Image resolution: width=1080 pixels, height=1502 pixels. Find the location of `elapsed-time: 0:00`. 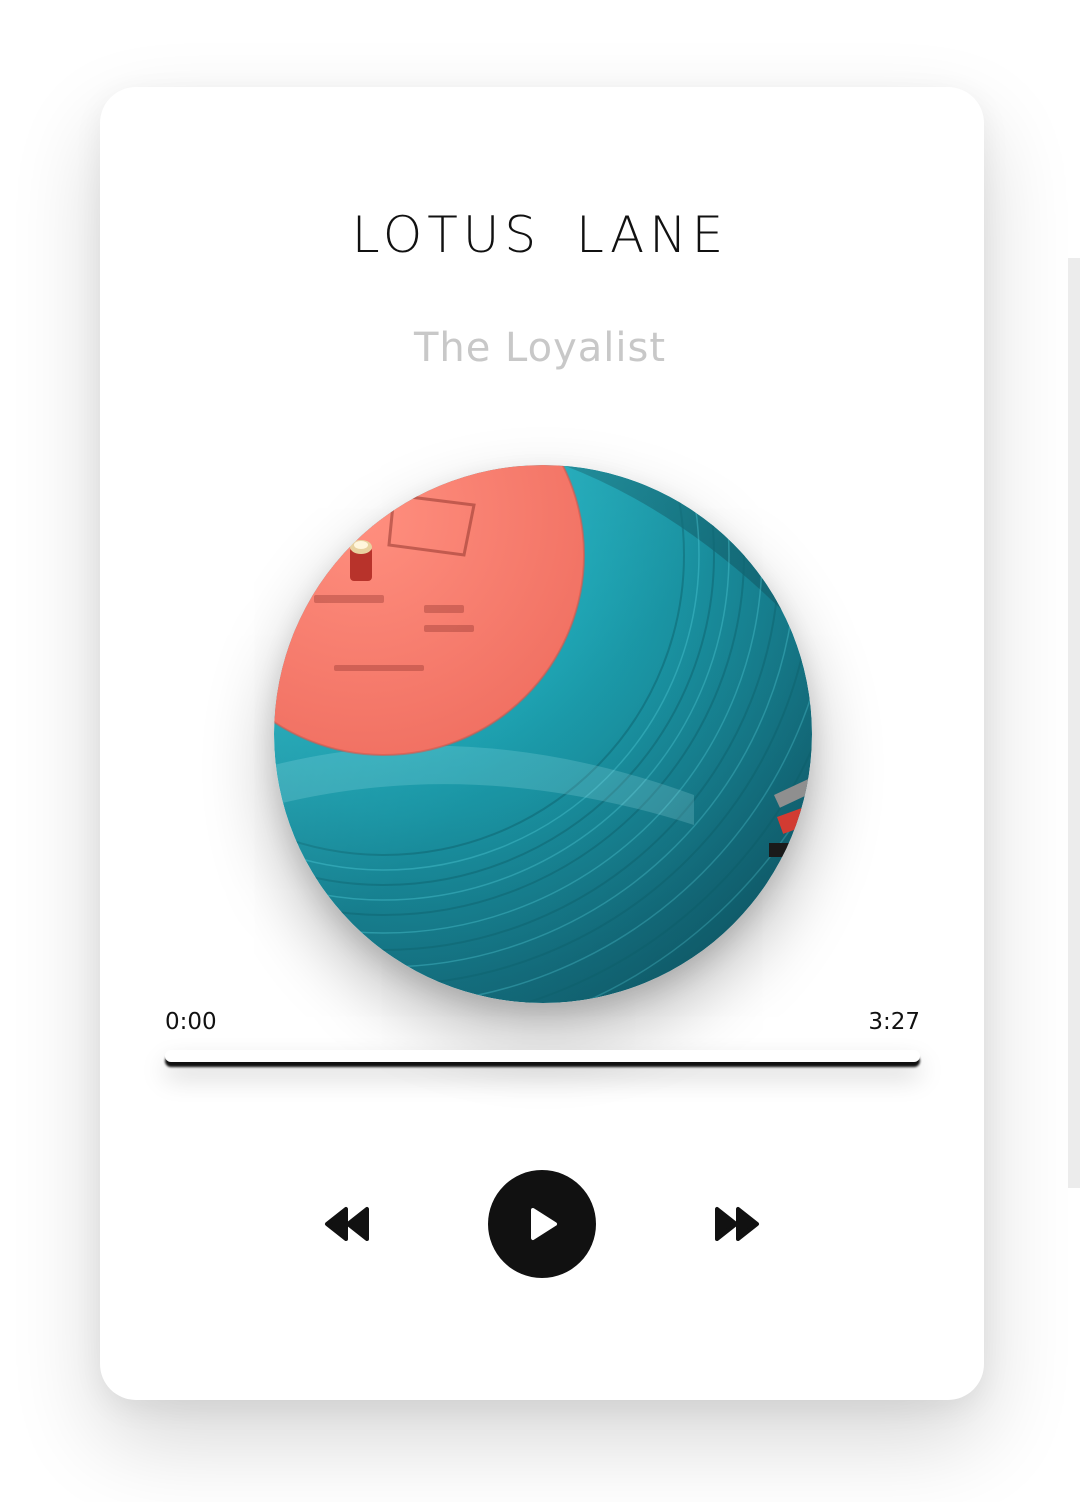

elapsed-time: 0:00 is located at coordinates (191, 1022).